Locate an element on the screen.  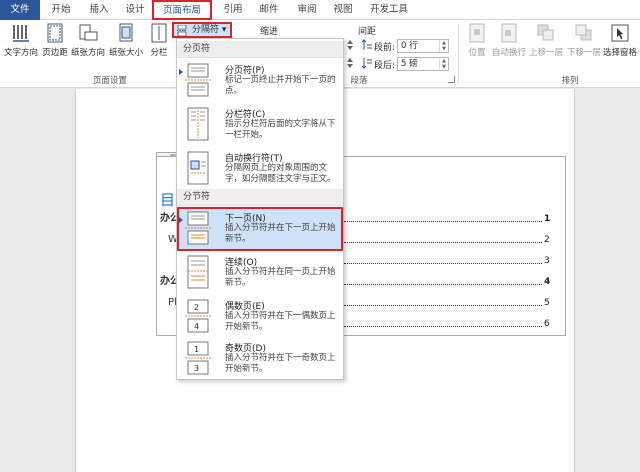
indent-label: 缩进 is located at coordinates (269, 32).